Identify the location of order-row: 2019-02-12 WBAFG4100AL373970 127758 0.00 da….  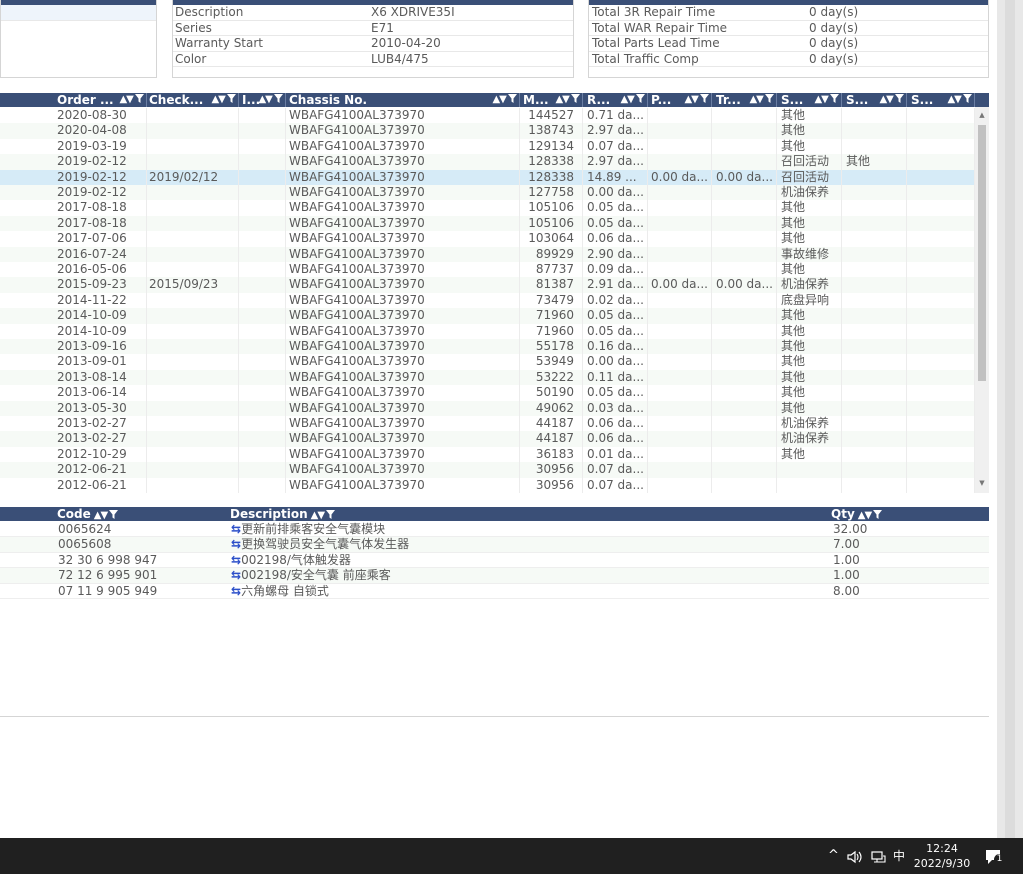
(487, 193).